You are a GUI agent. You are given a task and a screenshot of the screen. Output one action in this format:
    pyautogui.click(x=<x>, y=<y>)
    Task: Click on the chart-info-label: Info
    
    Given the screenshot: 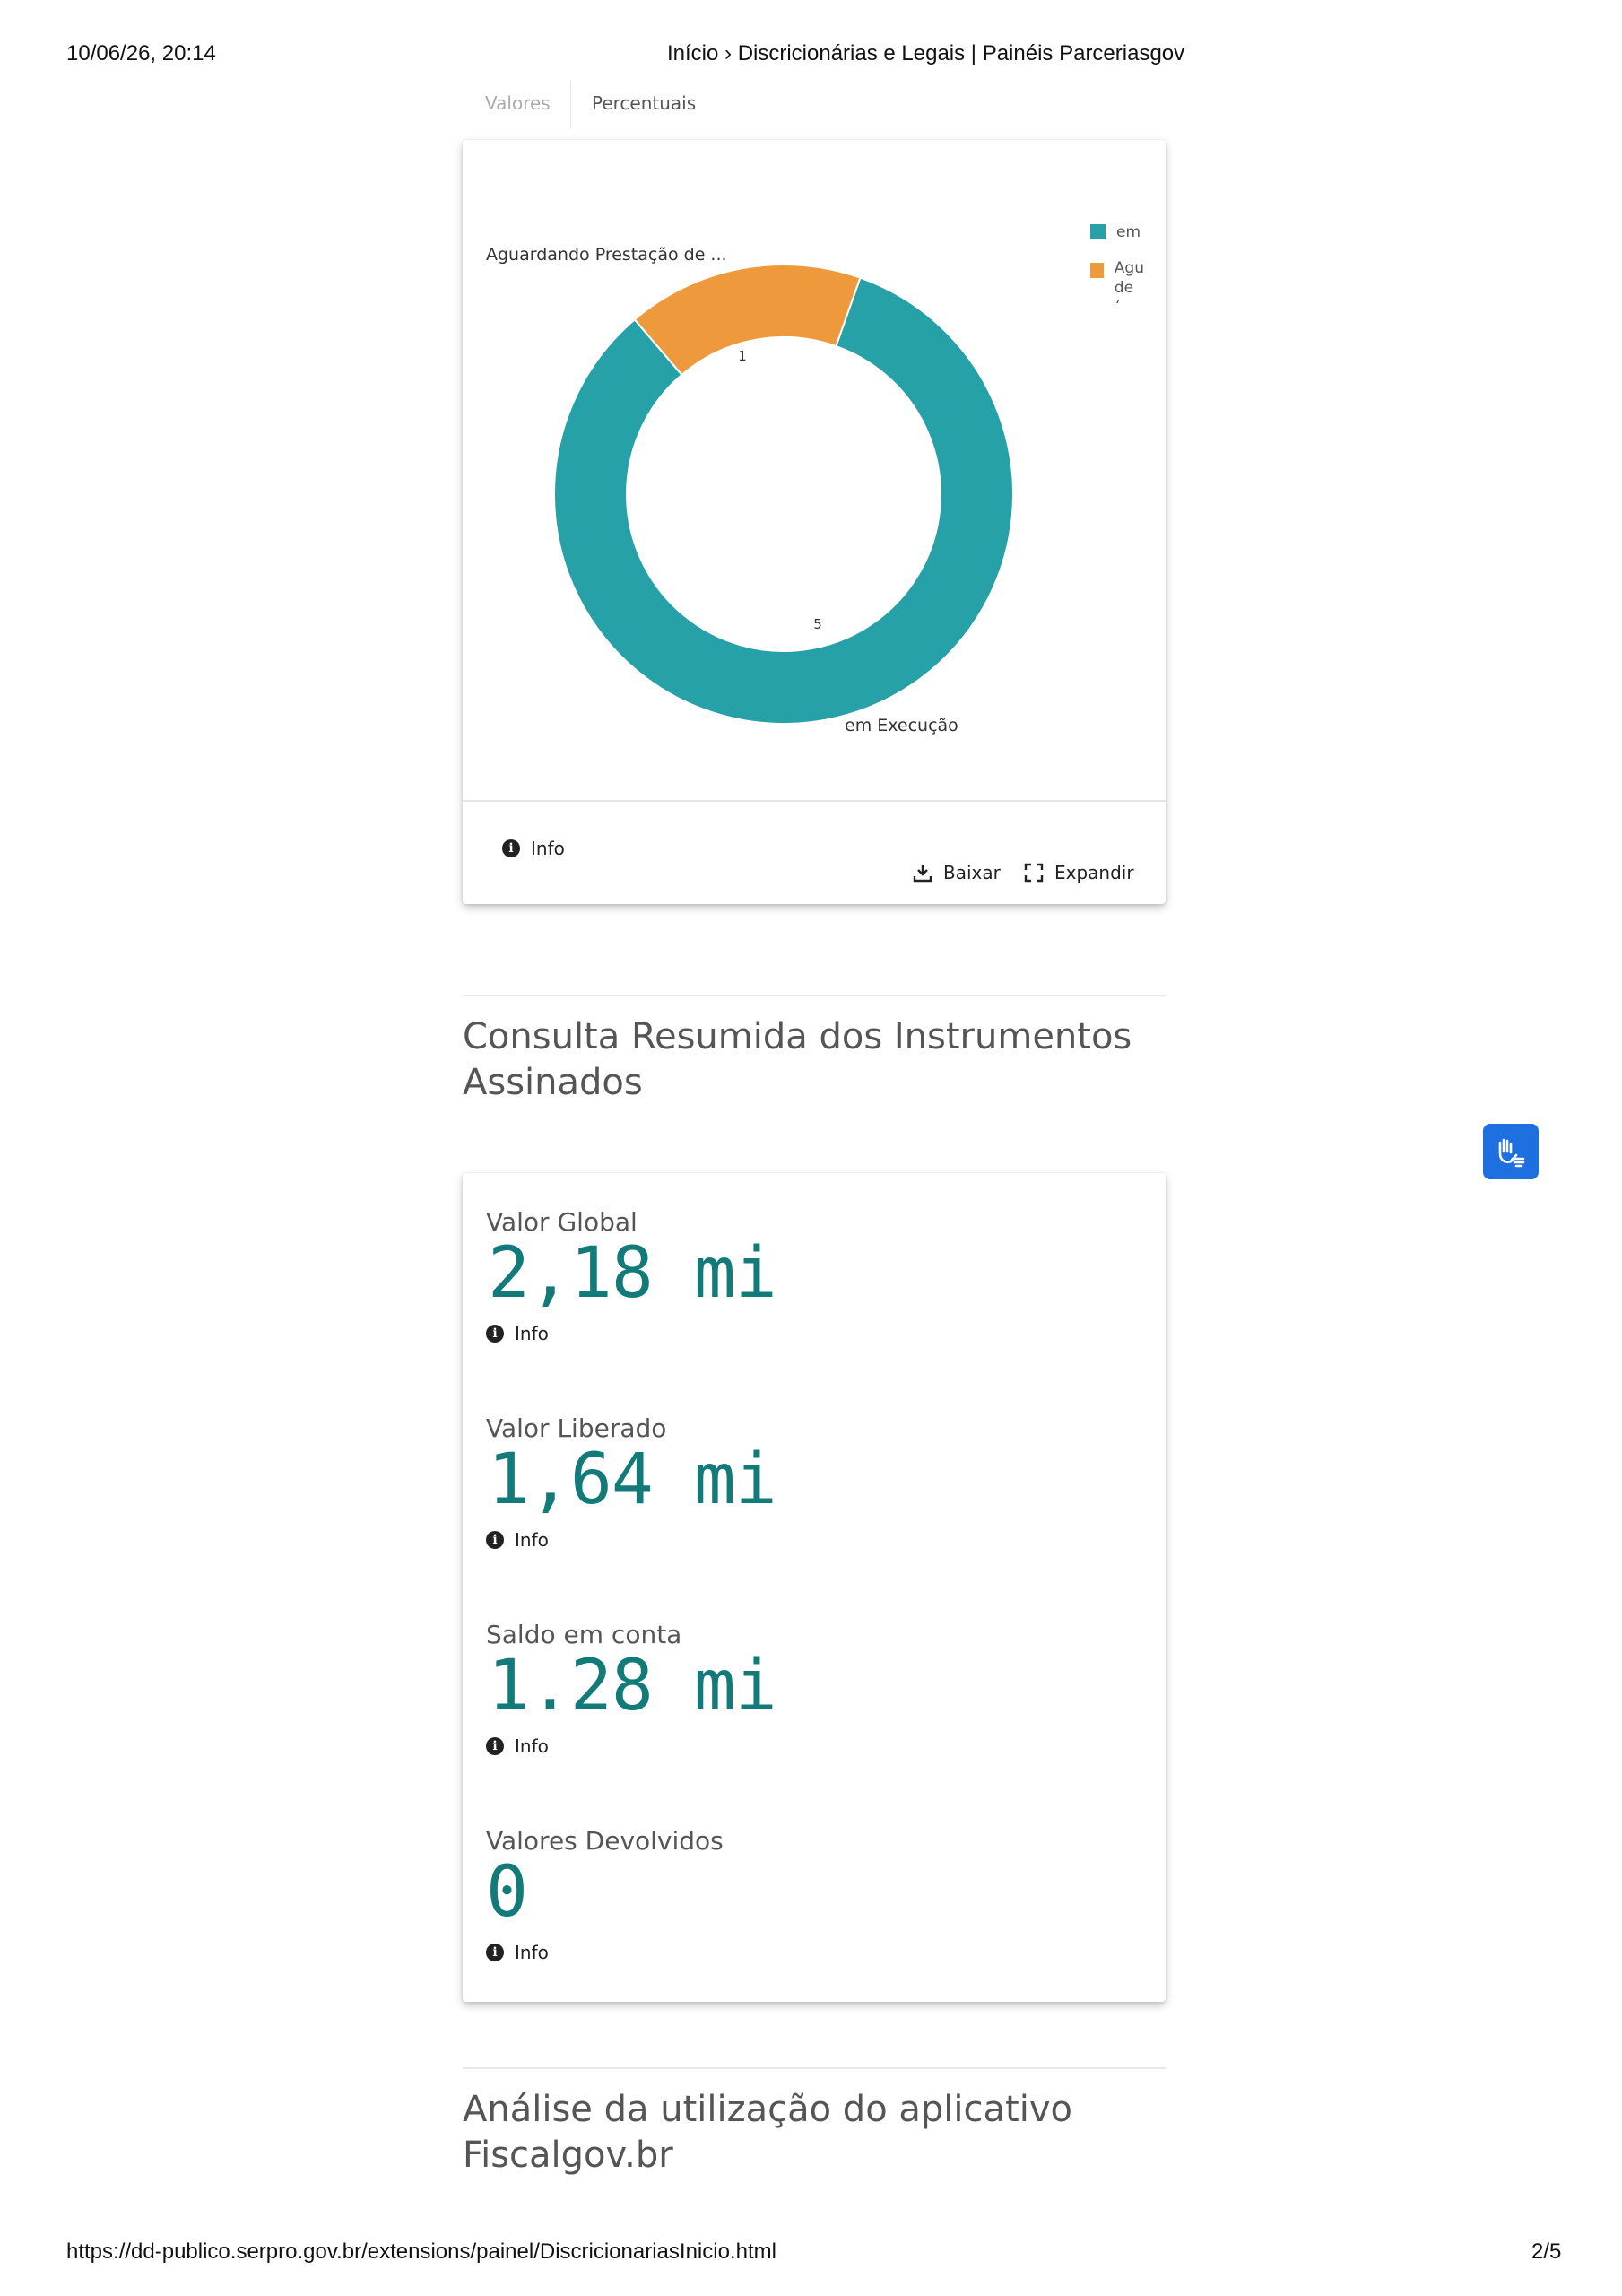 What is the action you would take?
    pyautogui.click(x=548, y=848)
    